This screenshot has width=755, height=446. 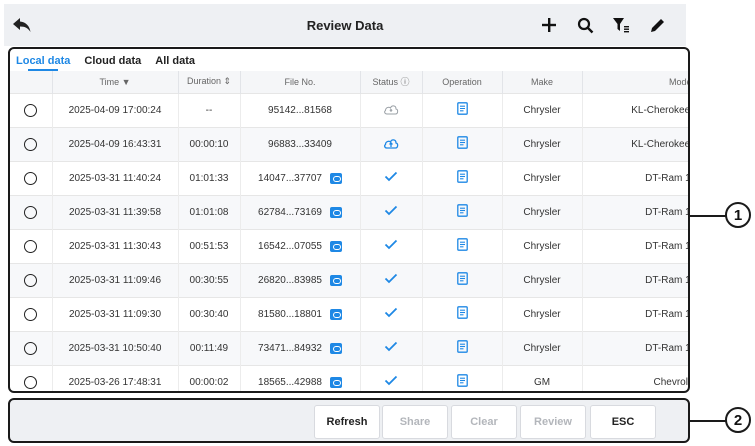 I want to click on file-no-text: 62784...73169, so click(x=290, y=212).